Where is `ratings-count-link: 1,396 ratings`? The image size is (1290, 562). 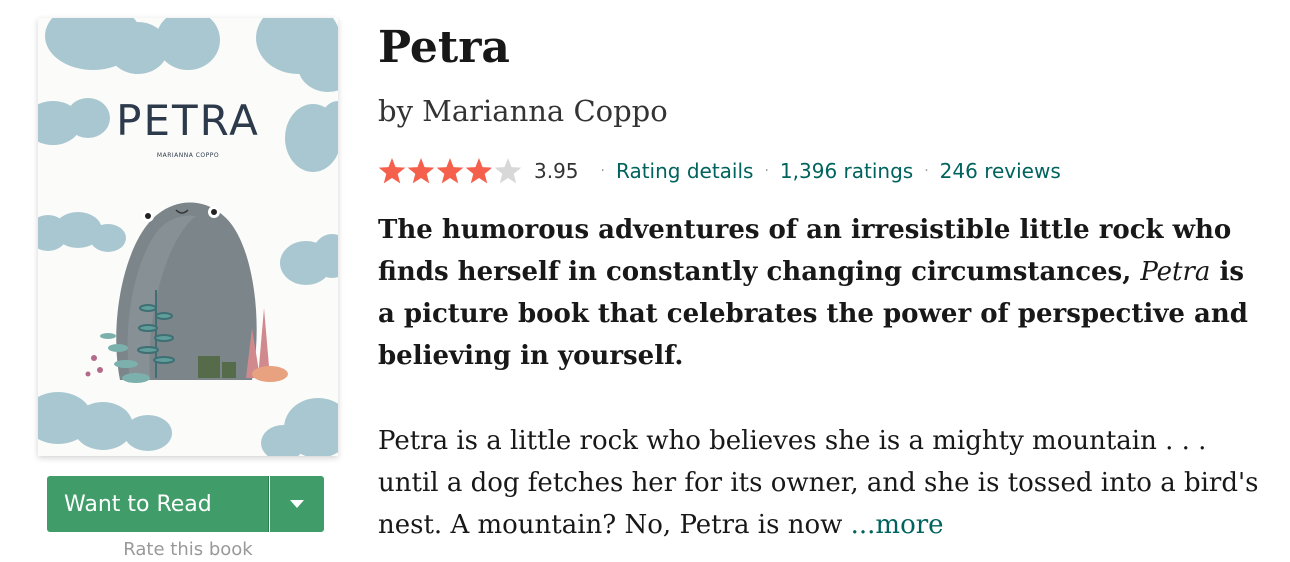 ratings-count-link: 1,396 ratings is located at coordinates (846, 171).